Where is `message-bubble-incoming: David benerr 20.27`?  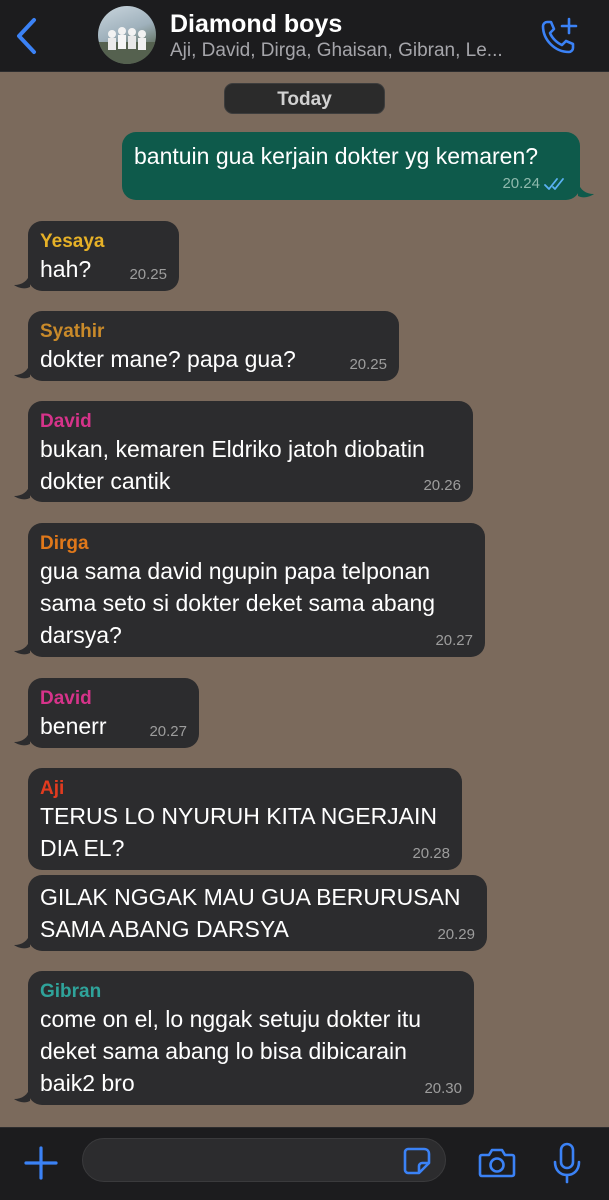
message-bubble-incoming: David benerr 20.27 is located at coordinates (113, 713).